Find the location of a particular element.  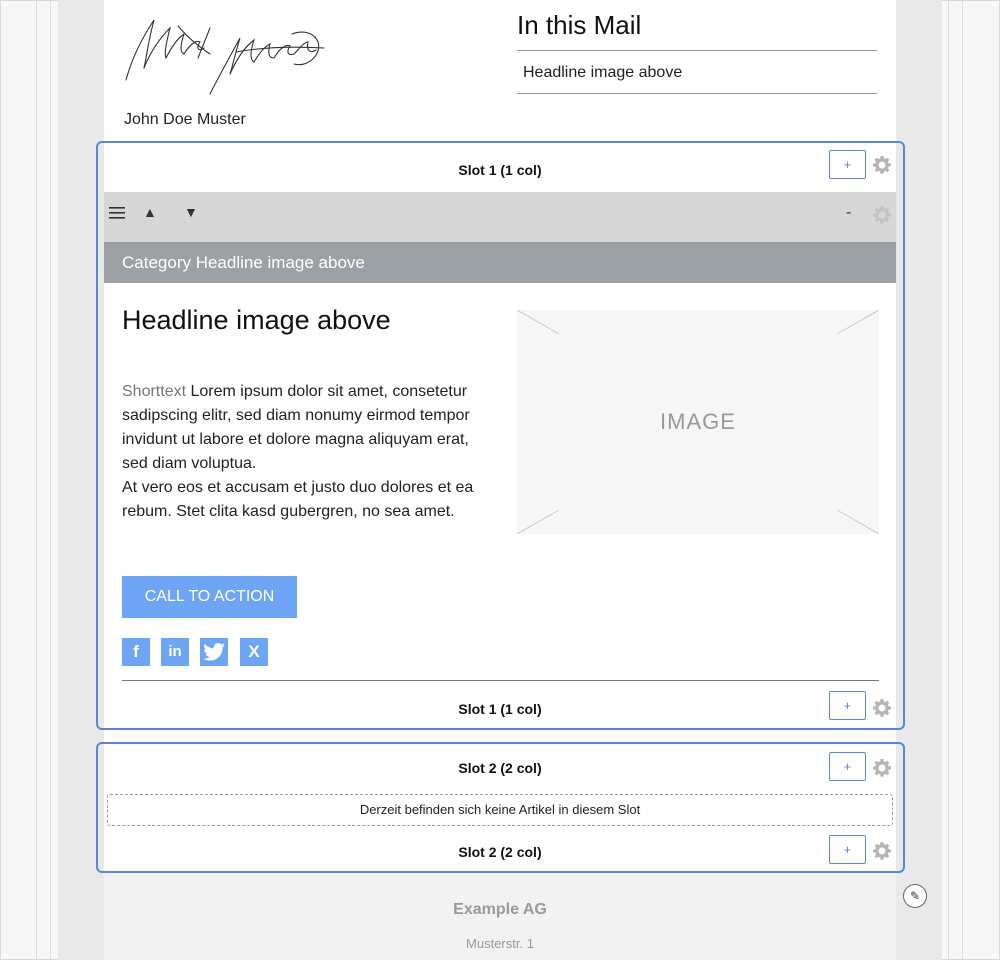

image-placeholder-label: IMAGE is located at coordinates (698, 421).